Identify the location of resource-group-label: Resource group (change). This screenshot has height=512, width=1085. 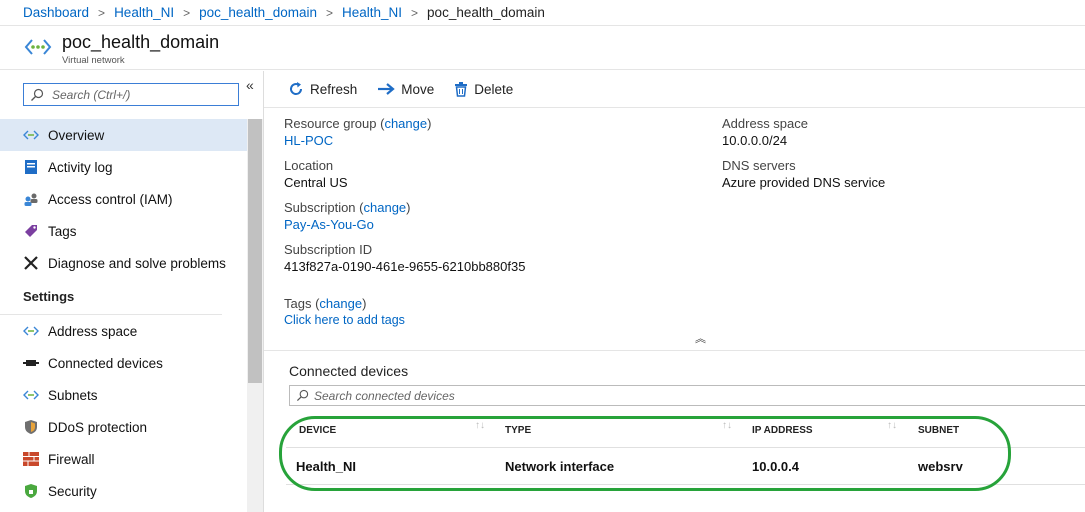
(358, 123).